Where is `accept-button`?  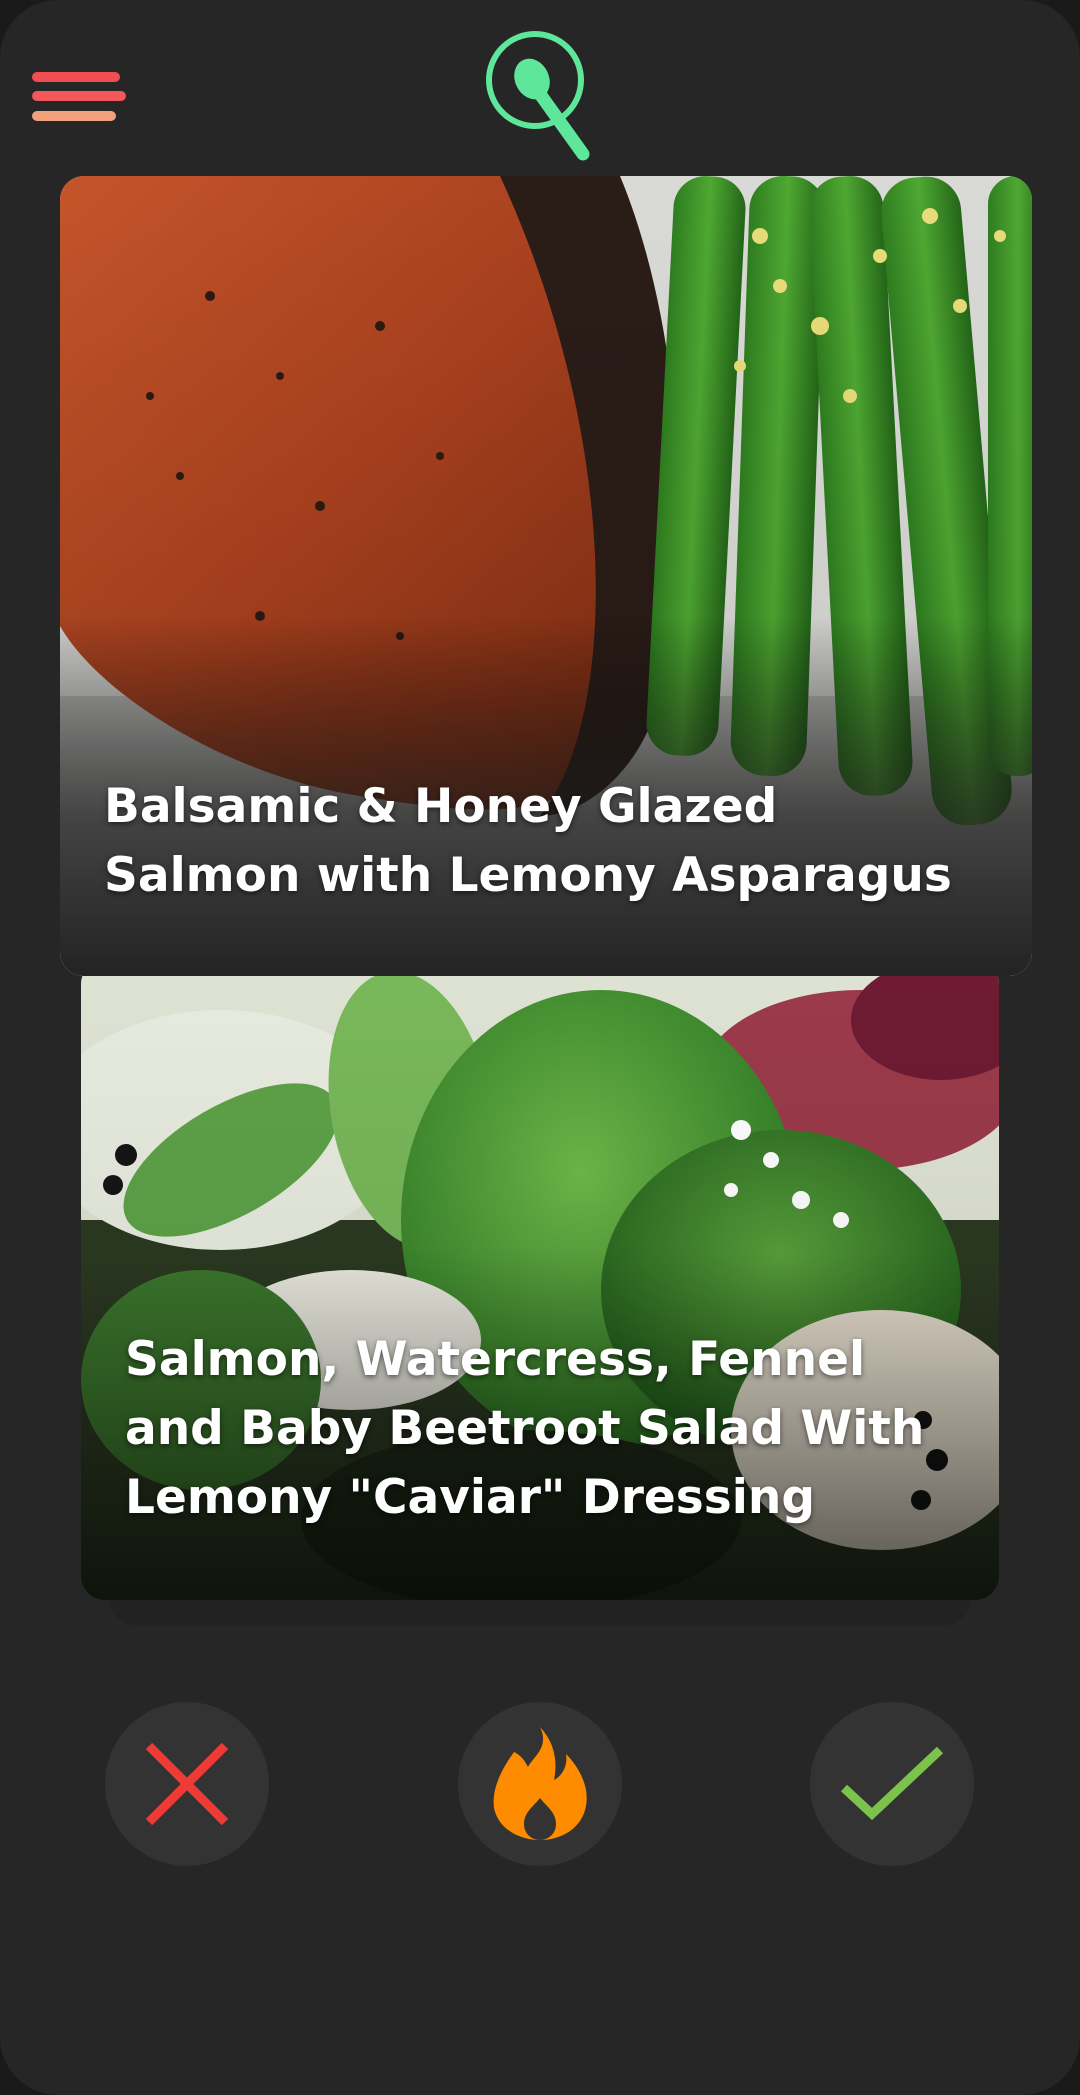
accept-button is located at coordinates (892, 1784).